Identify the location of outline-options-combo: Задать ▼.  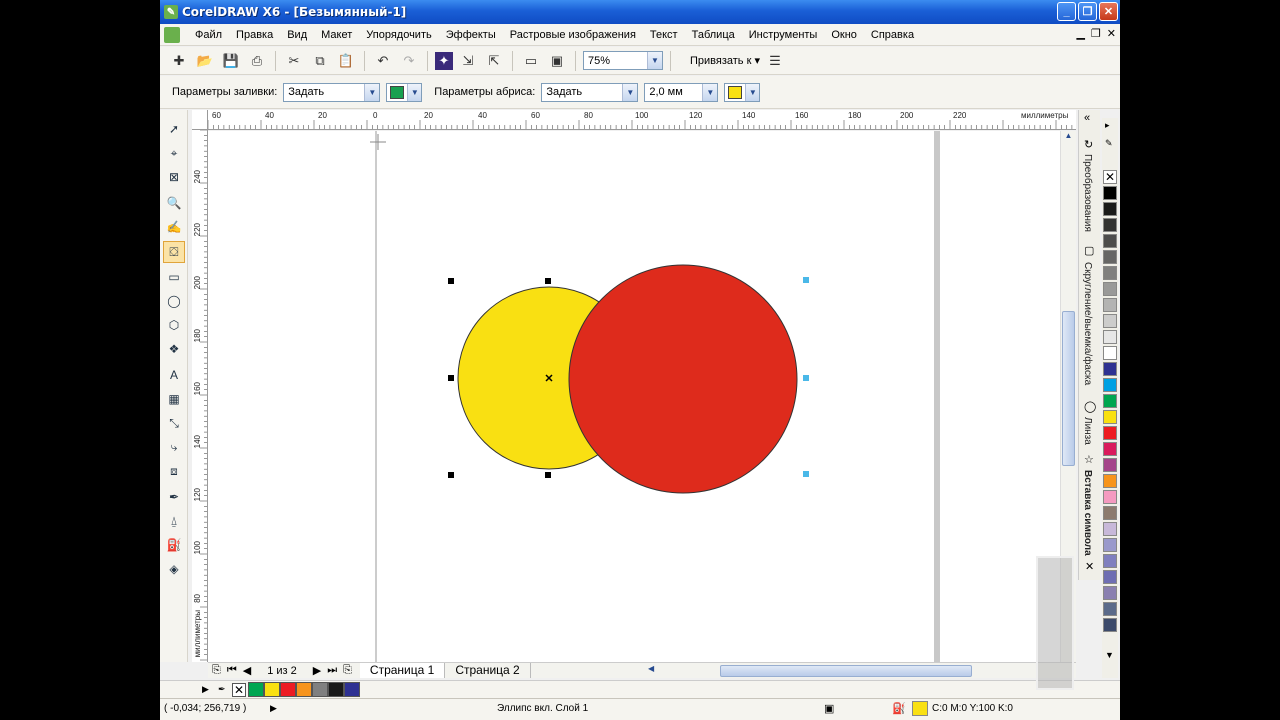
(590, 92).